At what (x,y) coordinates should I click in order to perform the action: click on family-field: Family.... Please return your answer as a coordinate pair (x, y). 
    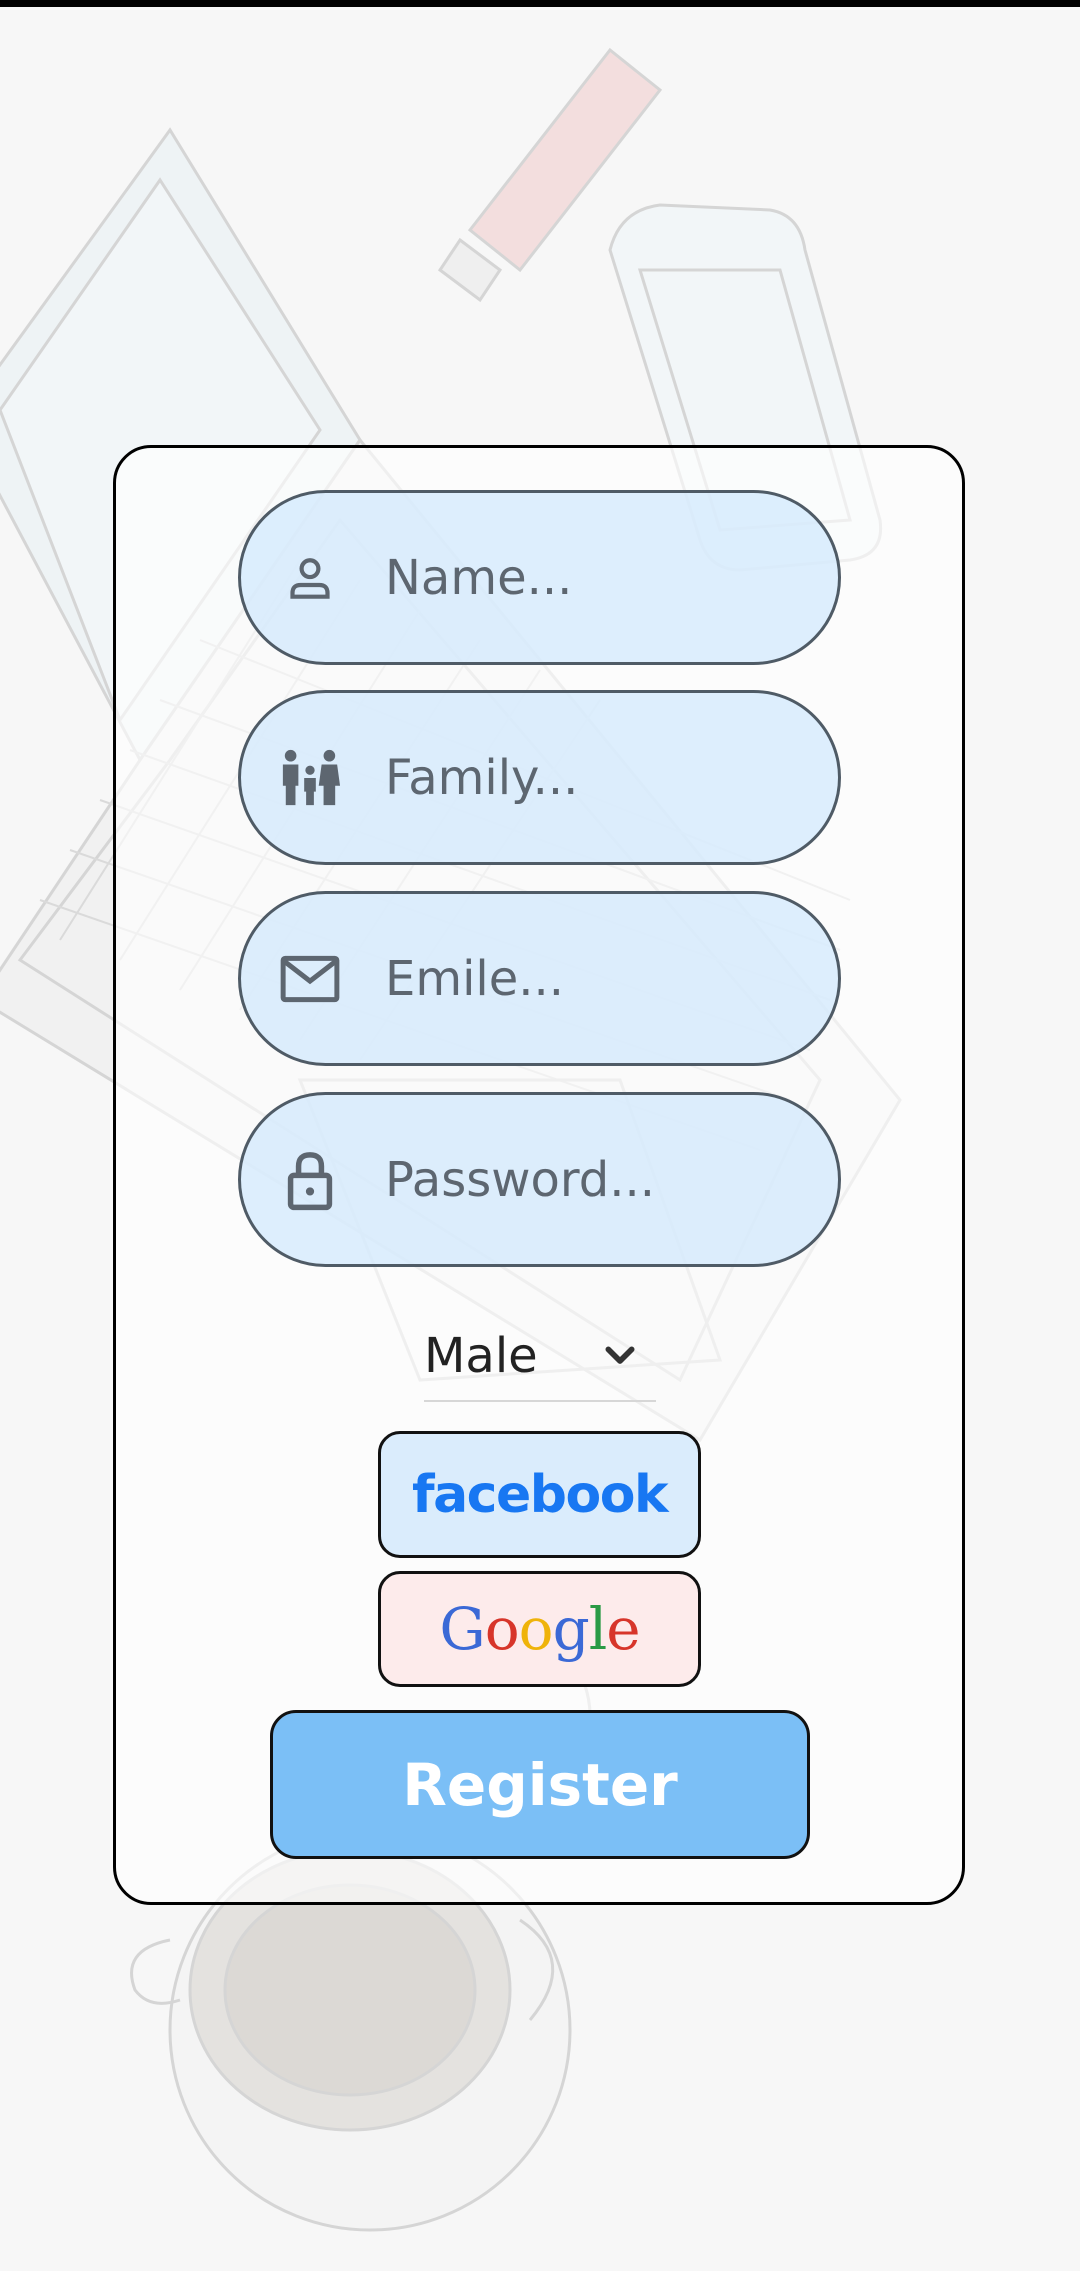
    Looking at the image, I should click on (539, 777).